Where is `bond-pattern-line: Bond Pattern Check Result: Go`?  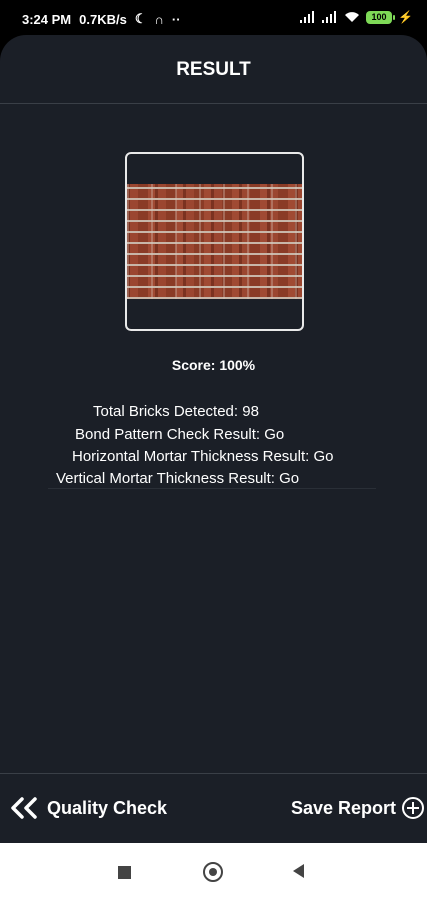 bond-pattern-line: Bond Pattern Check Result: Go is located at coordinates (180, 434).